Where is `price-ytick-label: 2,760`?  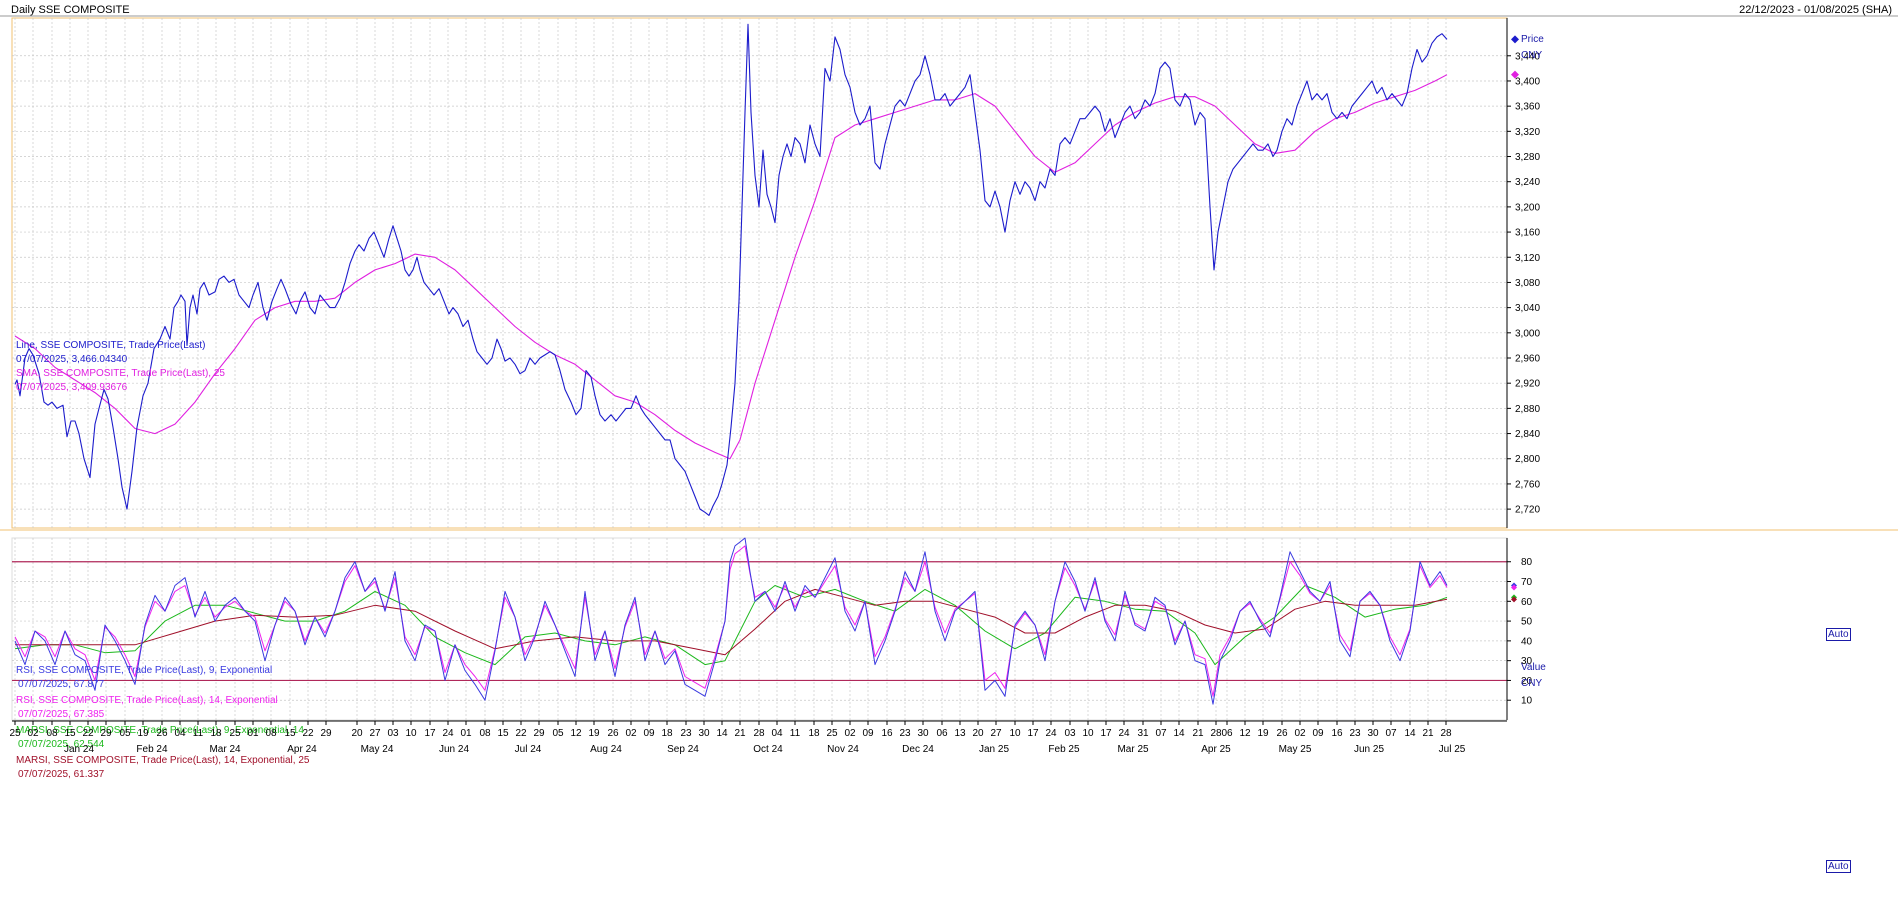
price-ytick-label: 2,760 is located at coordinates (1527, 484).